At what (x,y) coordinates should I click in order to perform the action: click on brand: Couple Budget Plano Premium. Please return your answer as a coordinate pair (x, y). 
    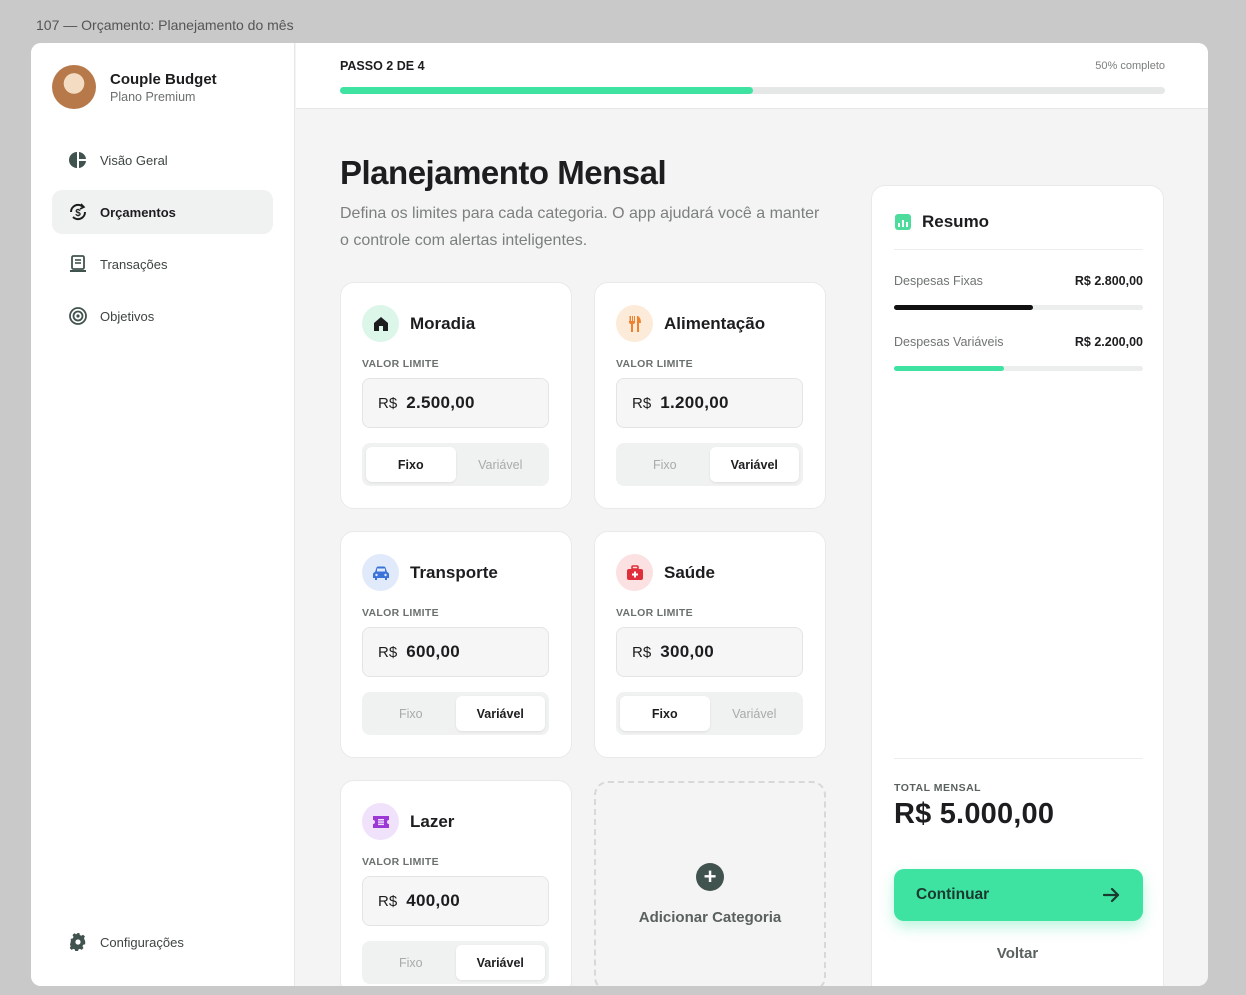
    Looking at the image, I should click on (134, 87).